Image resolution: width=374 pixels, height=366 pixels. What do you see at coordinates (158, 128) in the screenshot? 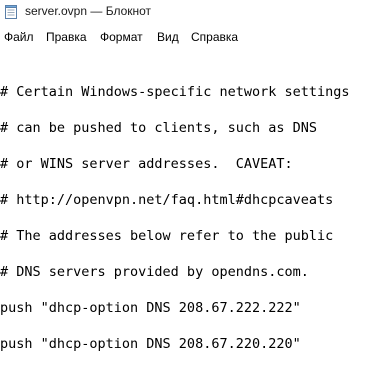
I see `editor-line: # can be pushed to clients, such as DNS` at bounding box center [158, 128].